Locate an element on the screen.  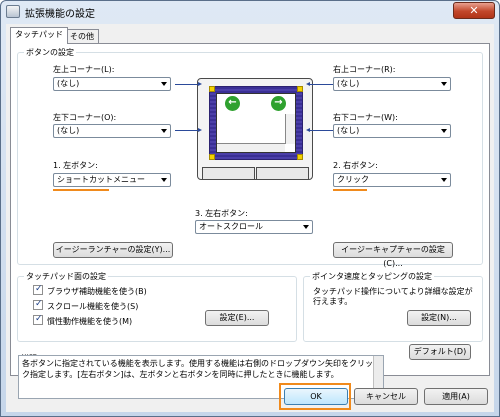
middle-button-label: 3. 左右ボタン: is located at coordinates (221, 213).